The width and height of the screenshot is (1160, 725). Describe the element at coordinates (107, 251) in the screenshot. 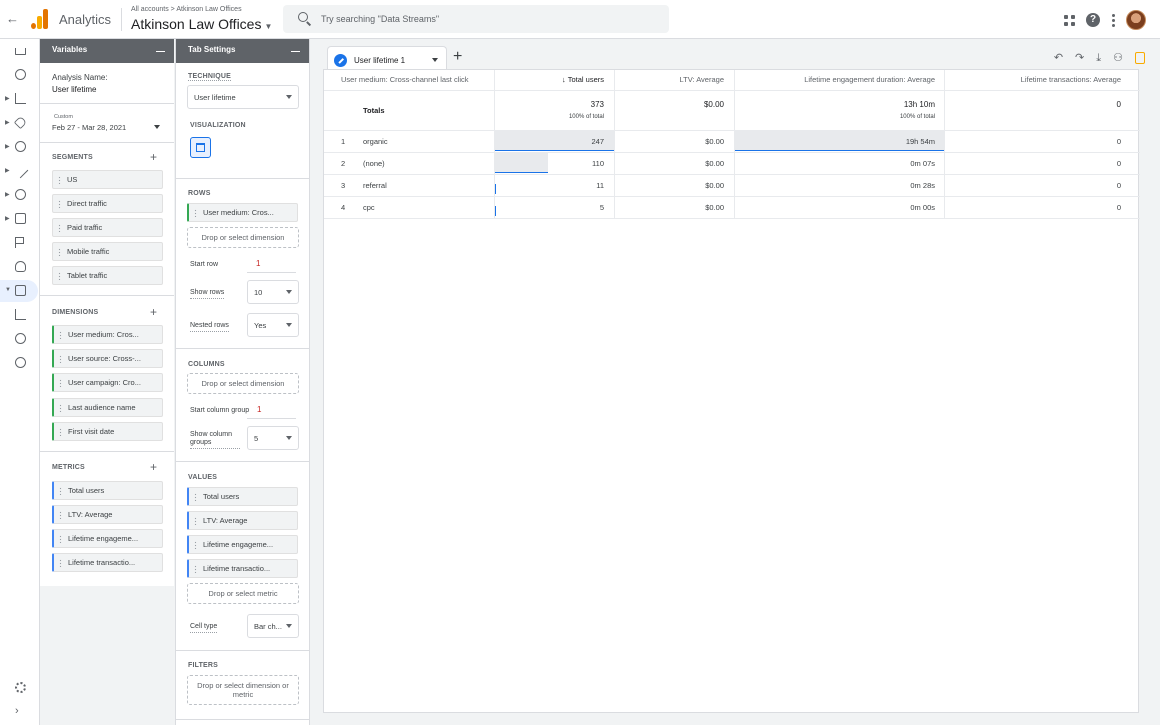

I see `segment-chip: Mobile traffic` at that location.